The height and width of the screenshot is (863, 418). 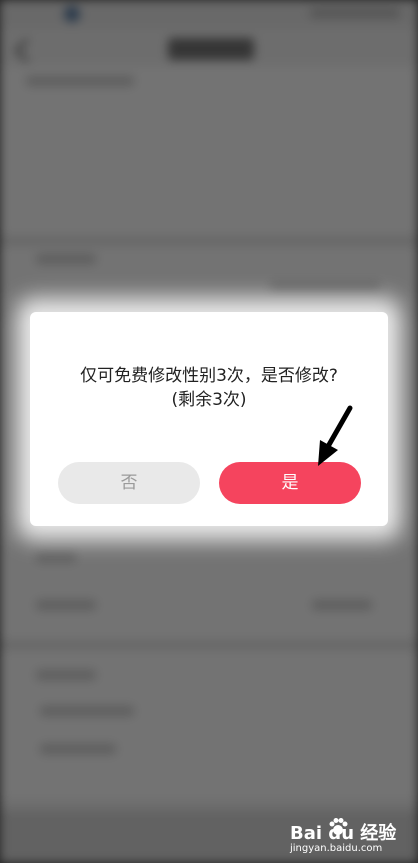 I want to click on yes-button: 是, so click(x=290, y=483).